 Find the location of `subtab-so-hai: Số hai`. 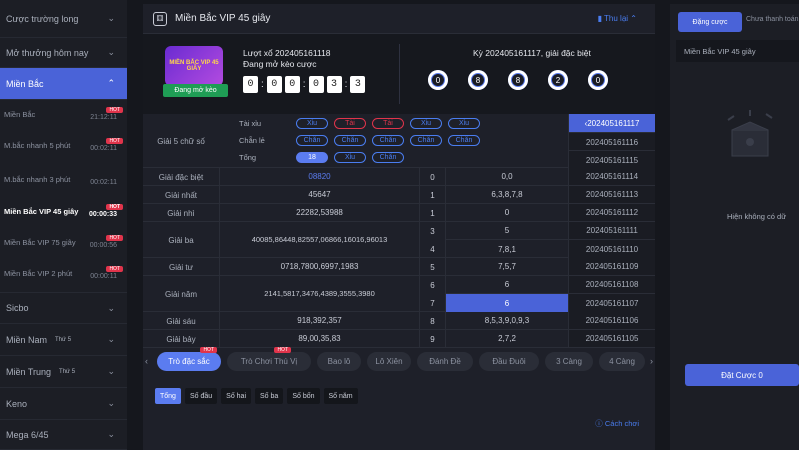

subtab-so-hai: Số hai is located at coordinates (236, 396).